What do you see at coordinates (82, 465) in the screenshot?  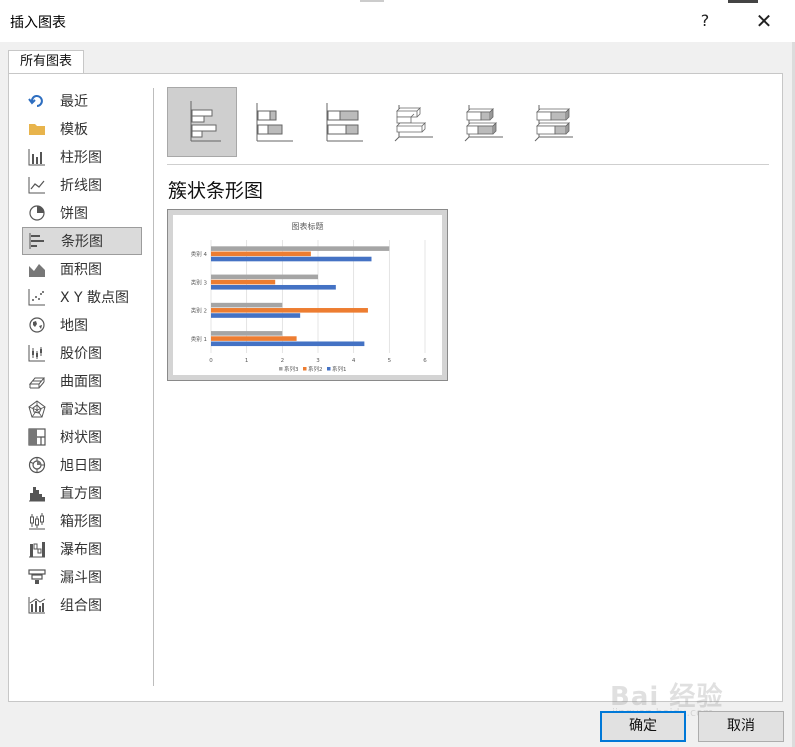 I see `sidebar-item-sunburst: 旭日图` at bounding box center [82, 465].